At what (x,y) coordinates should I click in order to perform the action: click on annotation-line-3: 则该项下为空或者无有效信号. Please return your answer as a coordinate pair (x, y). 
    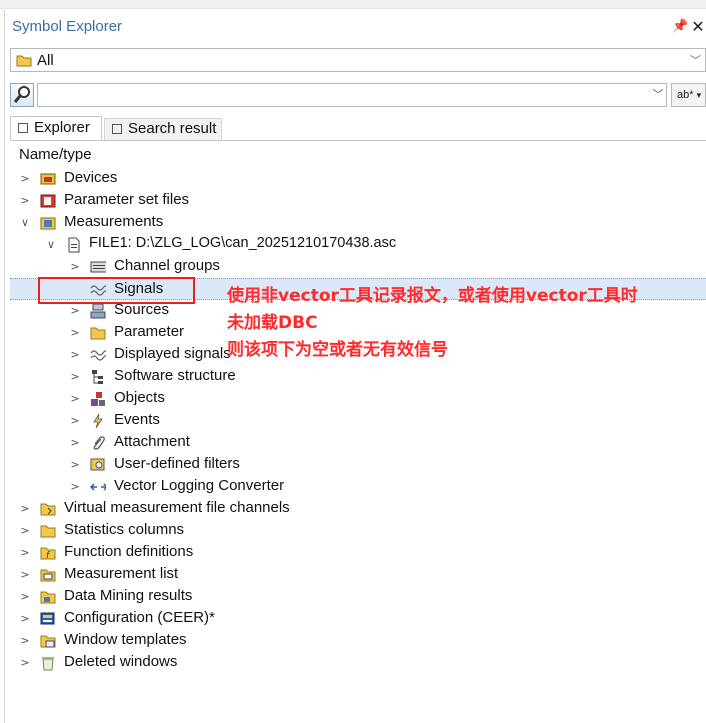
    Looking at the image, I should click on (337, 350).